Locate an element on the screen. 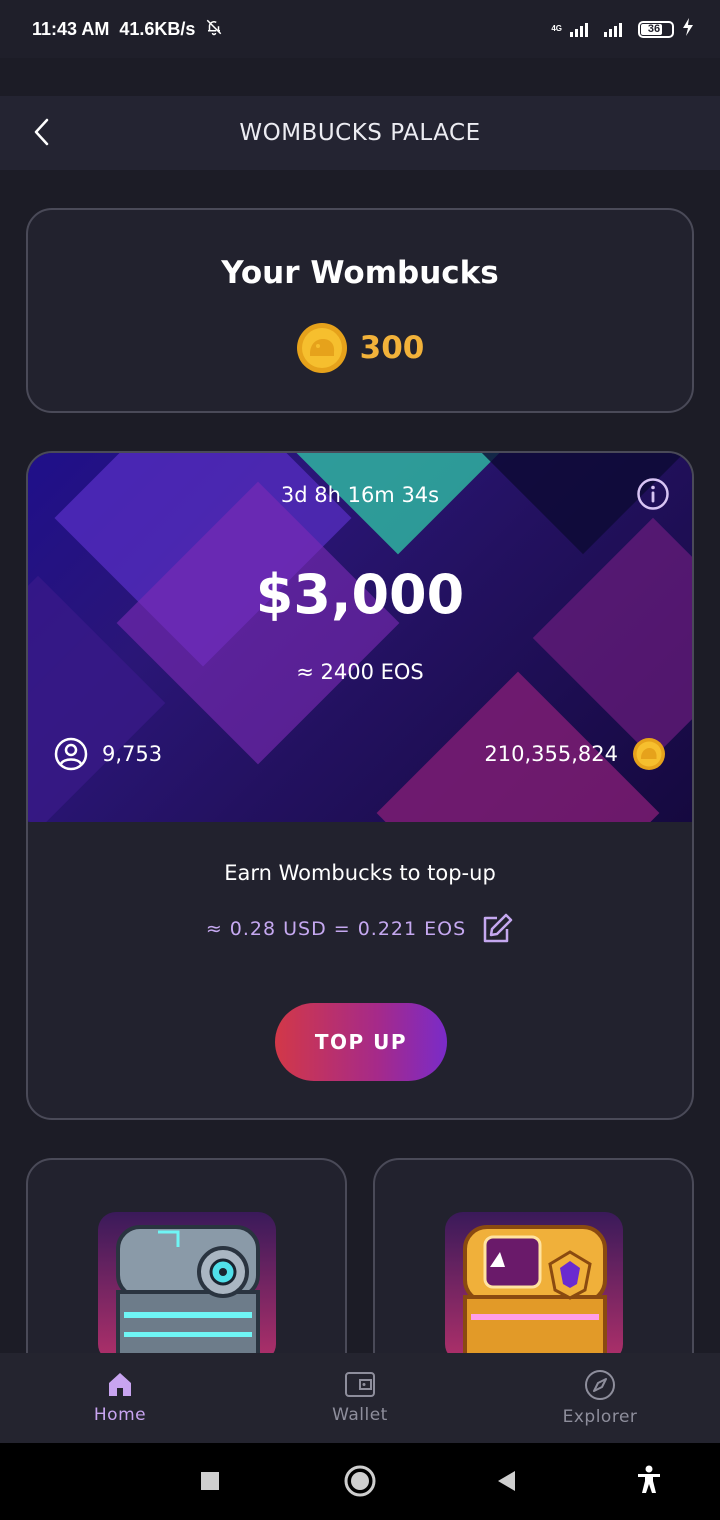 The height and width of the screenshot is (1520, 720). system-navigation-bar is located at coordinates (360, 1481).